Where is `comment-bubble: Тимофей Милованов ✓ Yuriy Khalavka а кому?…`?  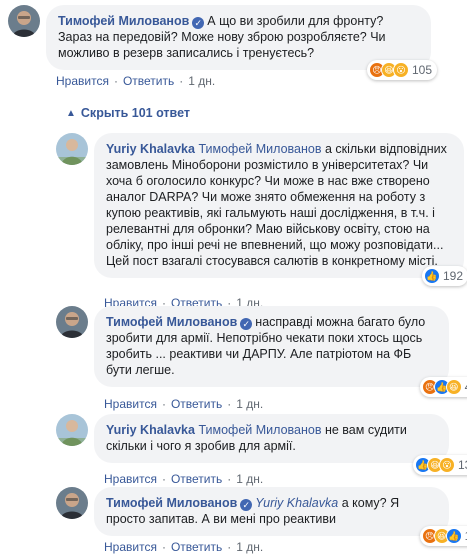
comment-bubble: Тимофей Милованов ✓ Yuriy Khalavka а кому?… is located at coordinates (280, 516).